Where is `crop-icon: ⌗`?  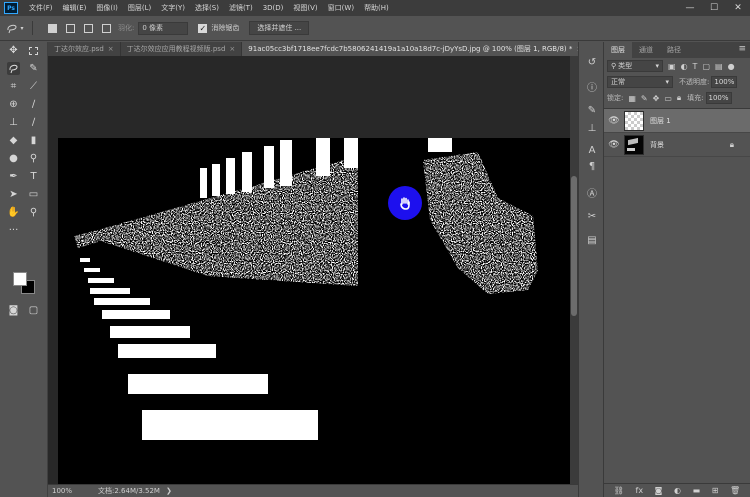
crop-icon: ⌗ is located at coordinates (13, 86).